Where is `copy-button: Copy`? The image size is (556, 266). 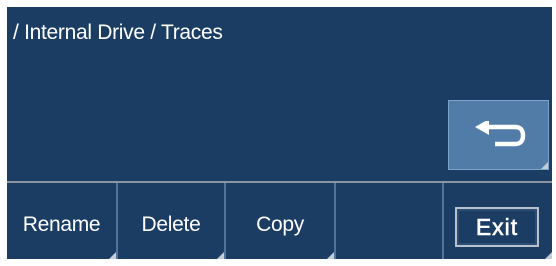
copy-button: Copy is located at coordinates (281, 221).